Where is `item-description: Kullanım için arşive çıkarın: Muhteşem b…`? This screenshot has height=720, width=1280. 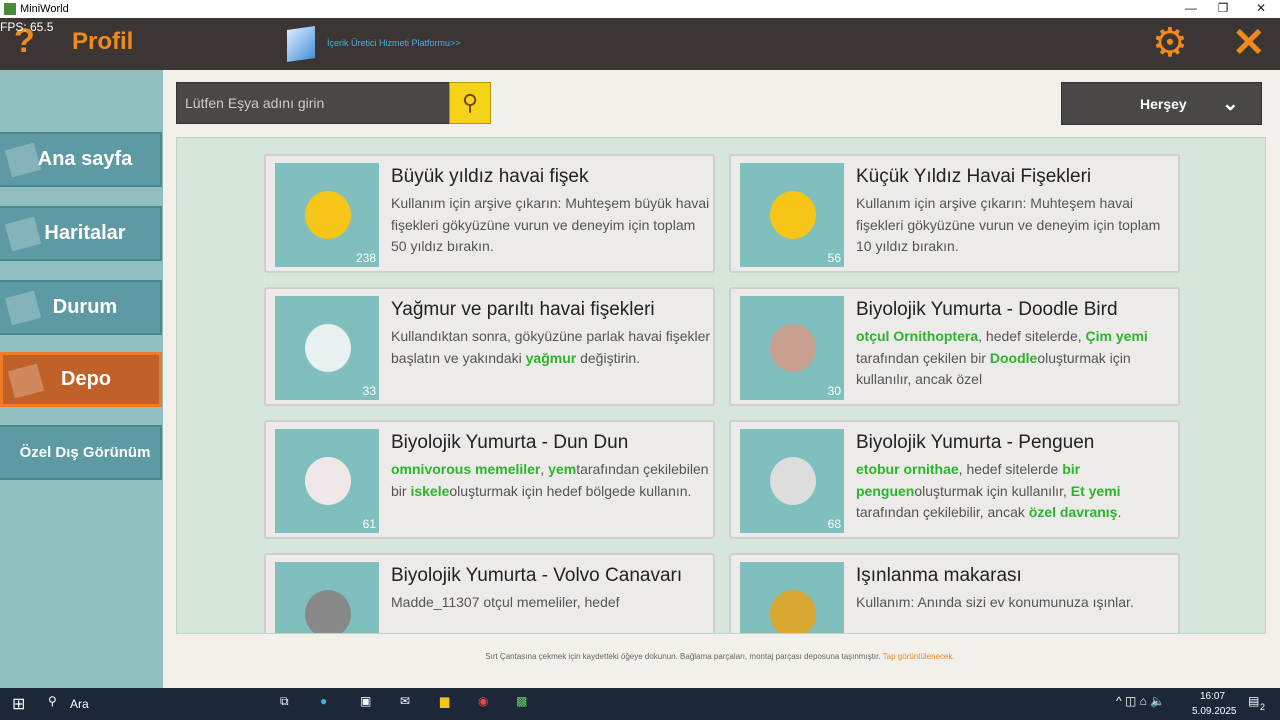
item-description: Kullanım için arşive çıkarın: Muhteşem b… is located at coordinates (551, 225).